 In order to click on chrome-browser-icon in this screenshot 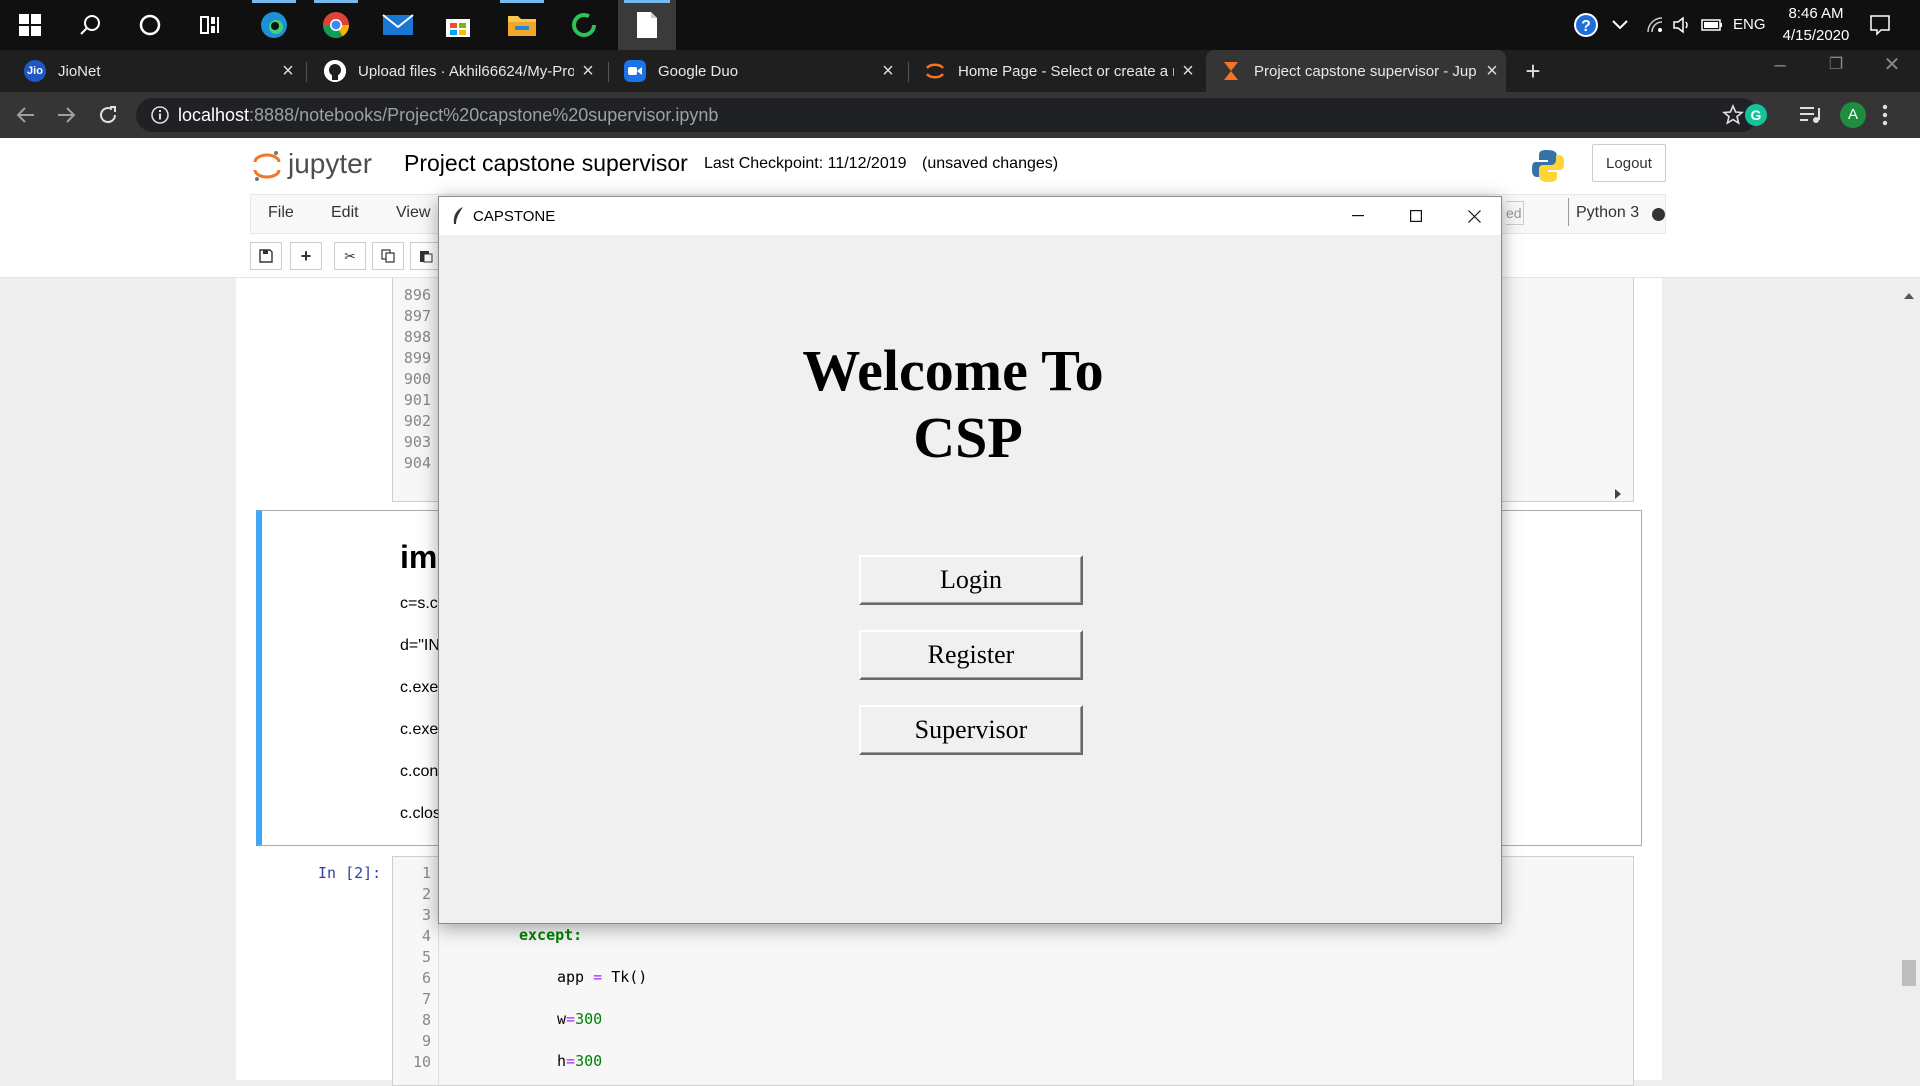, I will do `click(336, 25)`.